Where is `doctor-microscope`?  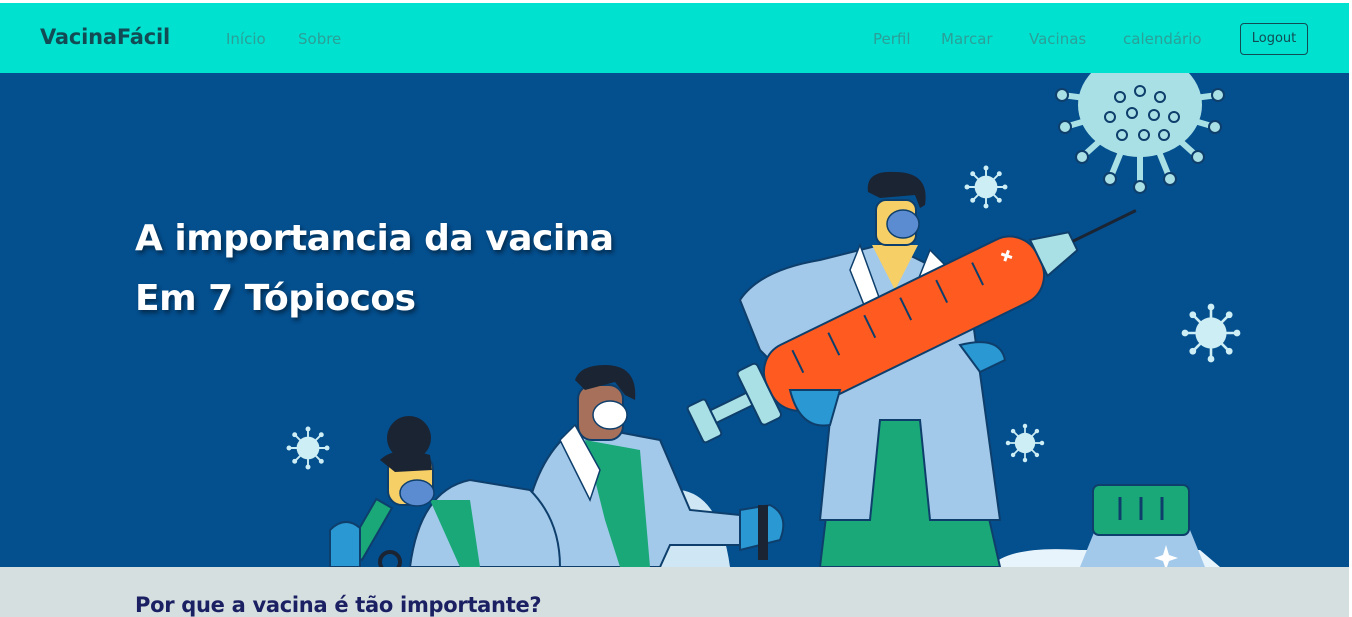
doctor-microscope is located at coordinates (445, 491).